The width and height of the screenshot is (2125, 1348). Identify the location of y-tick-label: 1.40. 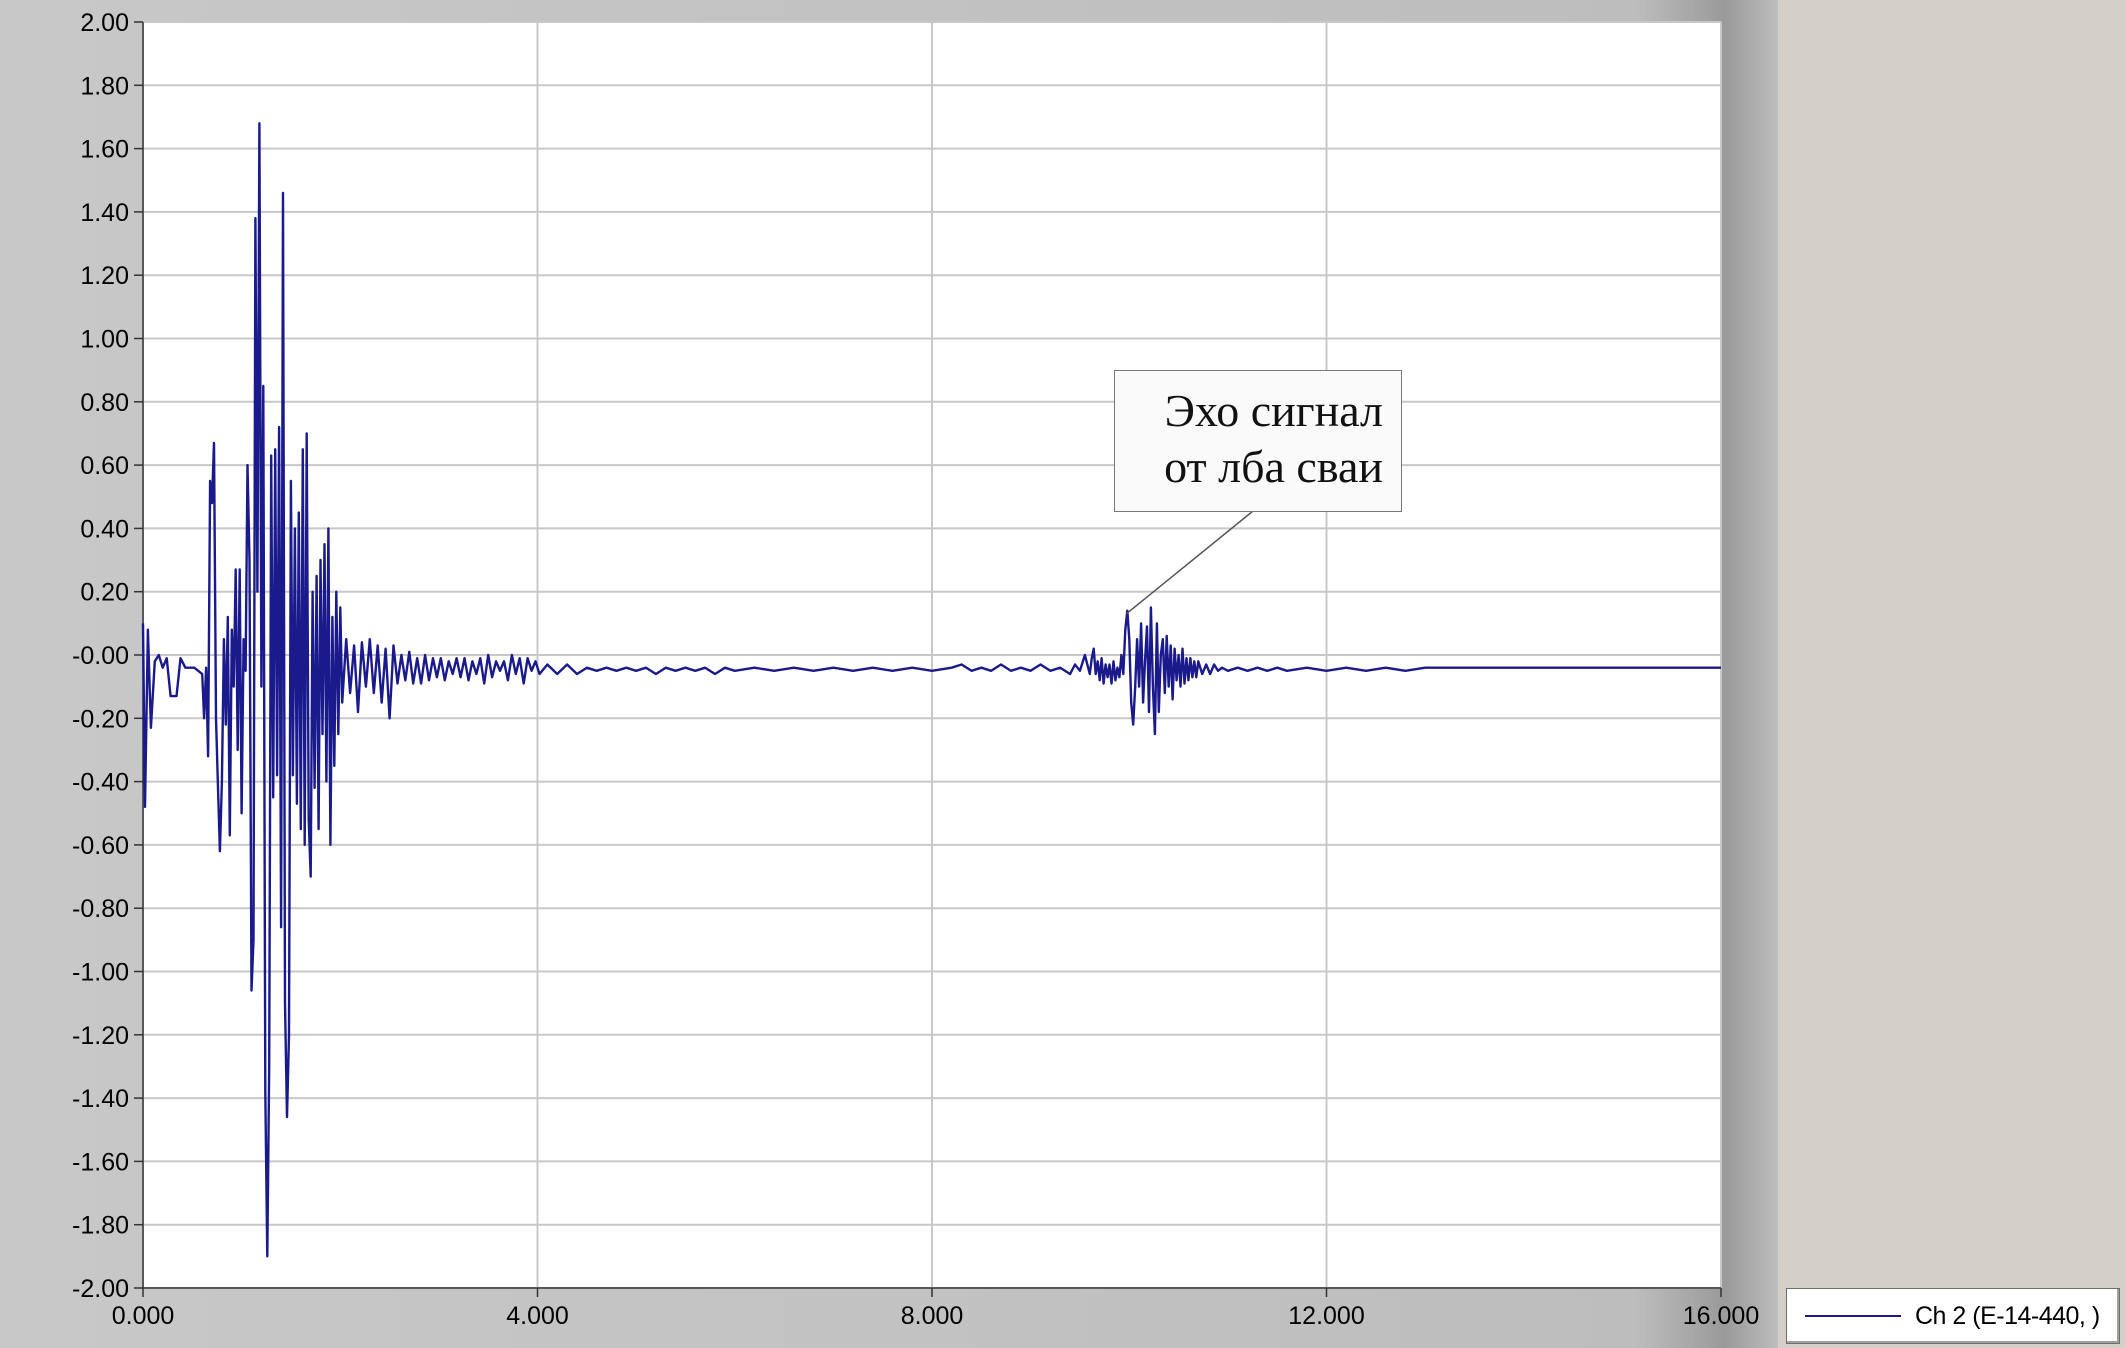
(104, 213).